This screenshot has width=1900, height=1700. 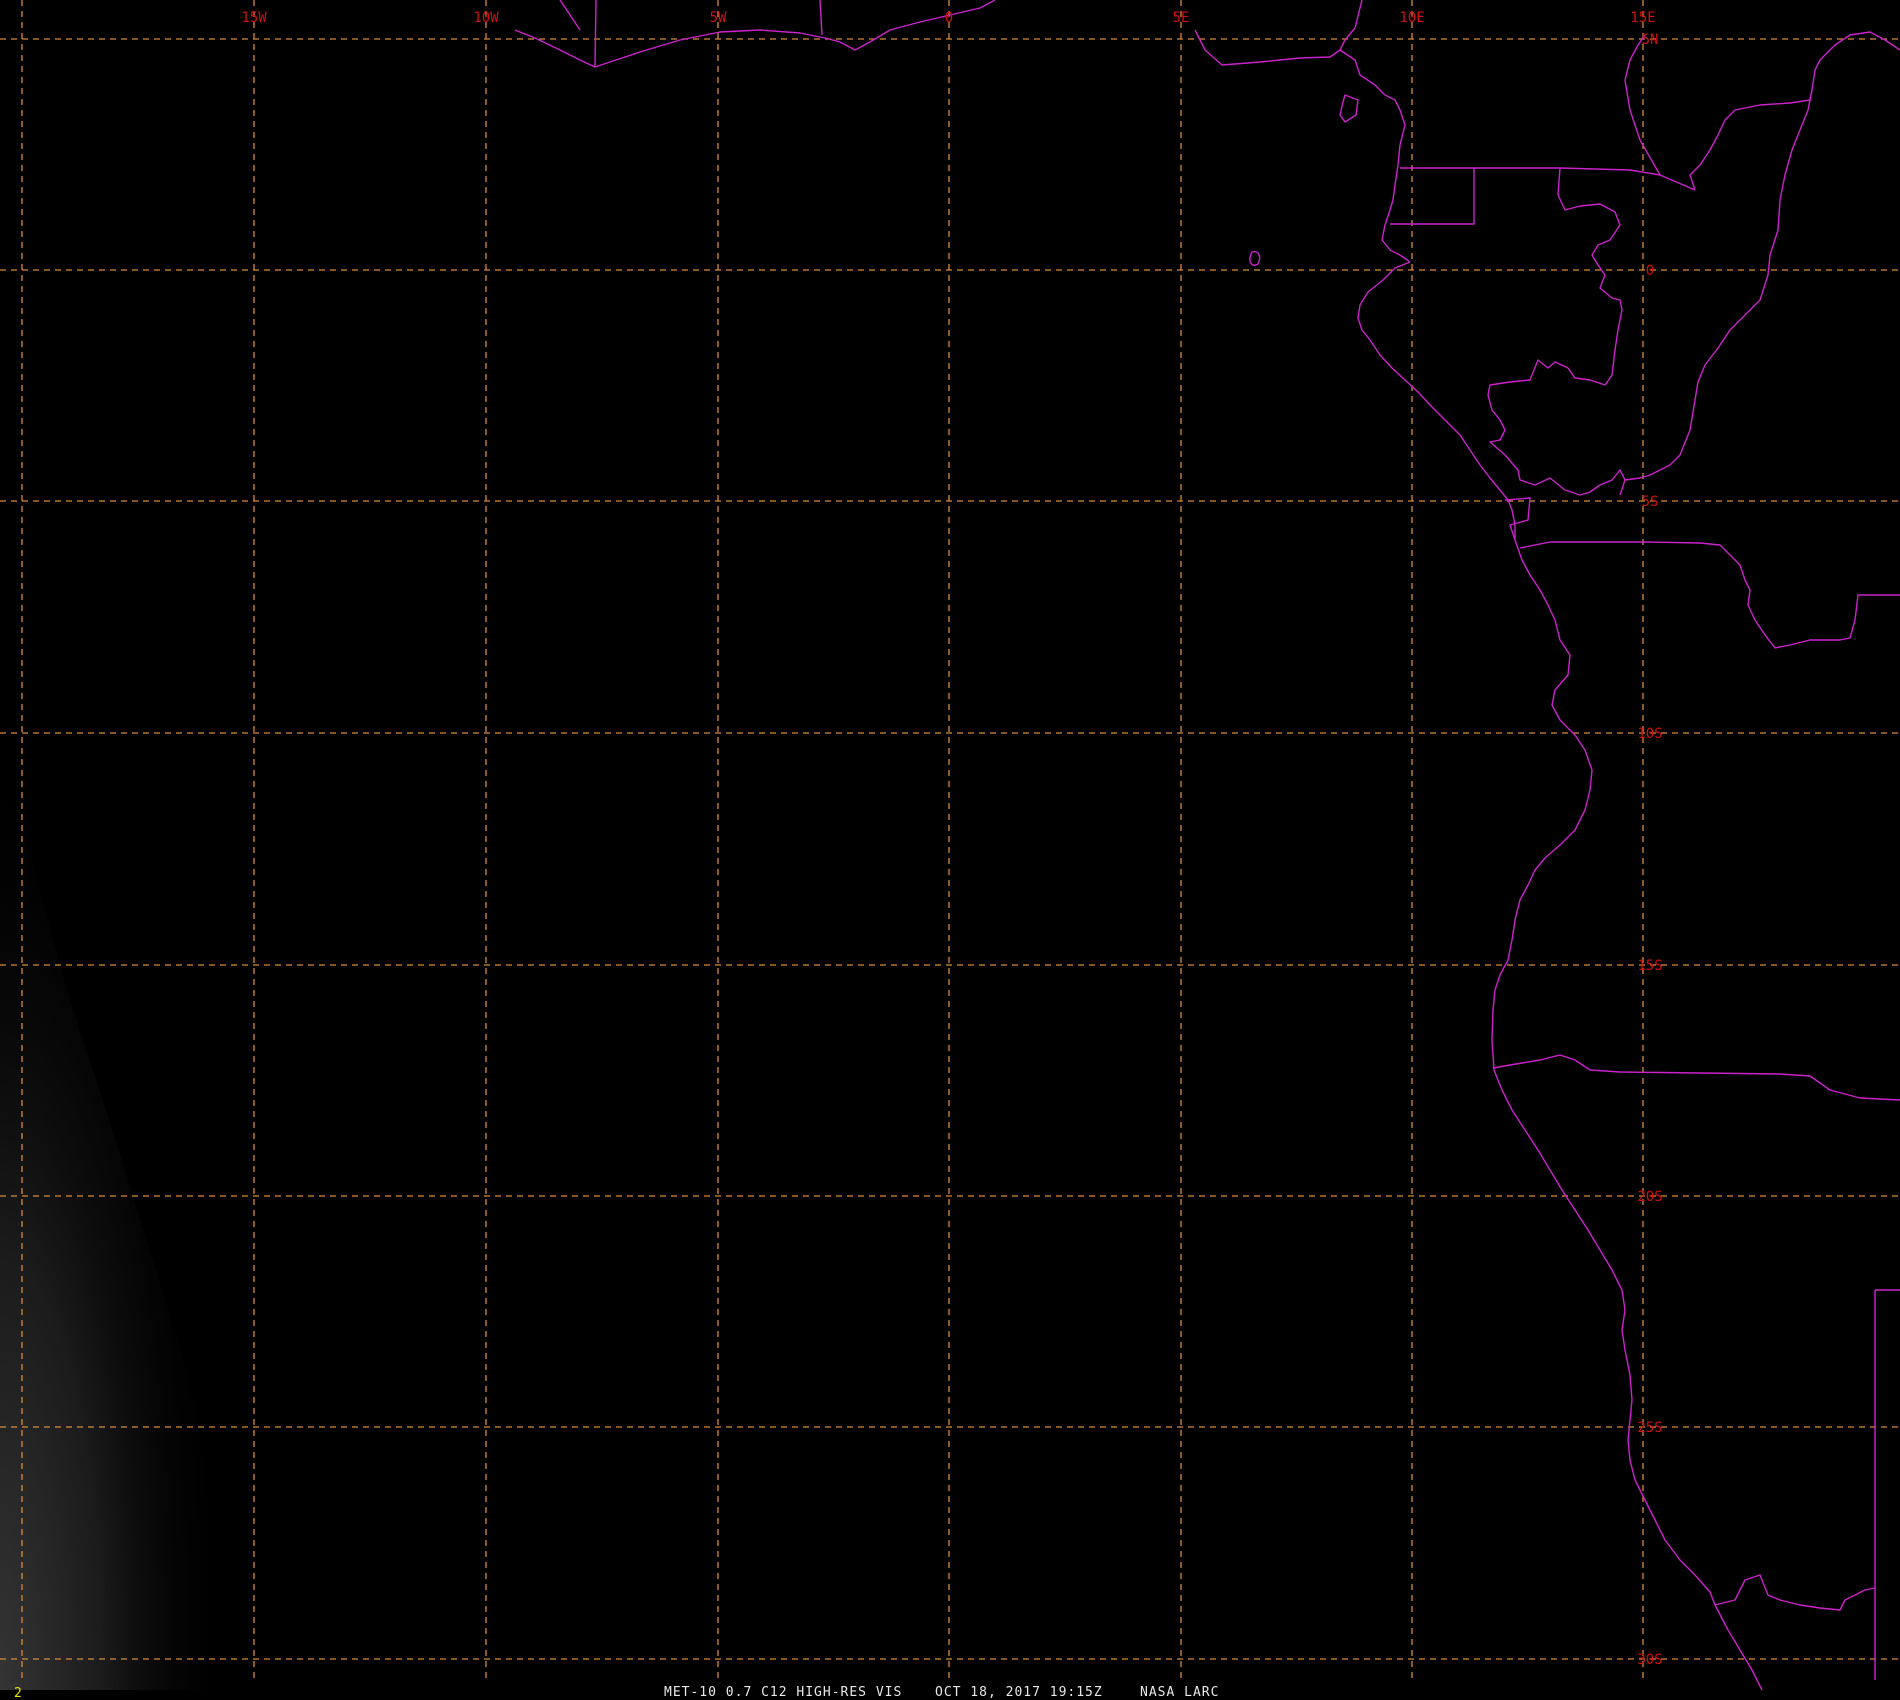 I want to click on longitude-label: 5W, so click(x=718, y=18).